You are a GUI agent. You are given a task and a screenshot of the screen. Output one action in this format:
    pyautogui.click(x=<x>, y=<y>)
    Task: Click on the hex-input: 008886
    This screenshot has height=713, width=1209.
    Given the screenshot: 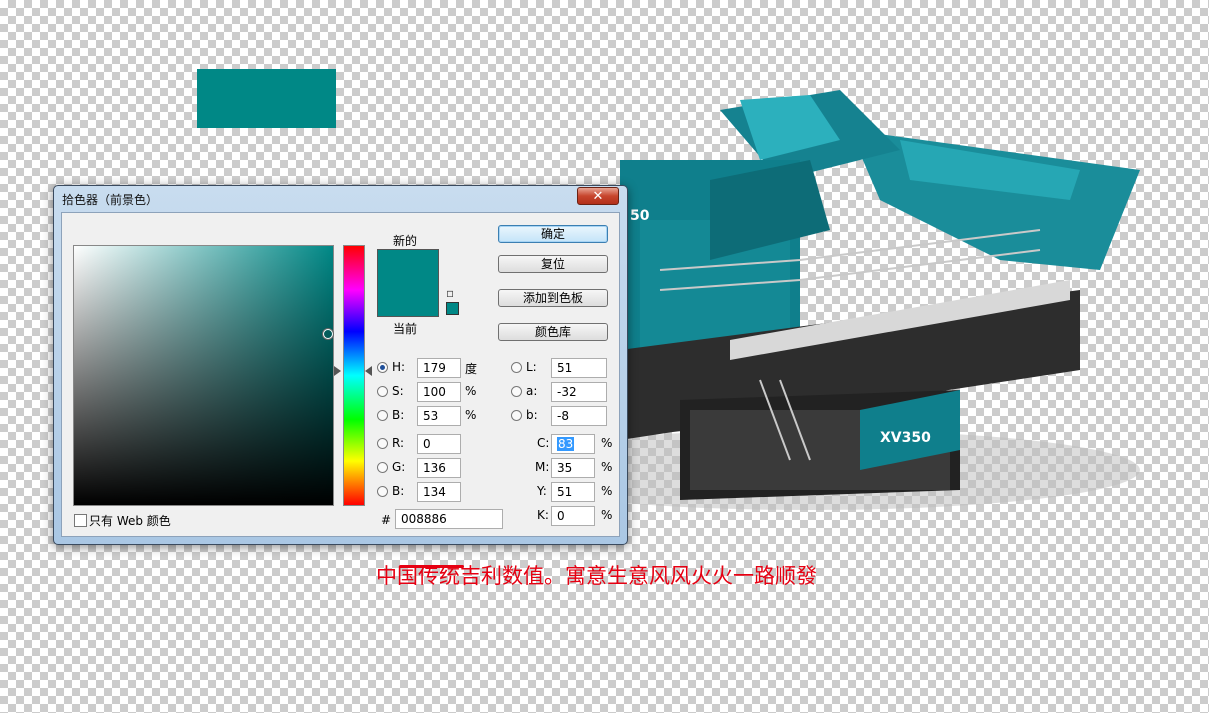 What is the action you would take?
    pyautogui.click(x=449, y=519)
    